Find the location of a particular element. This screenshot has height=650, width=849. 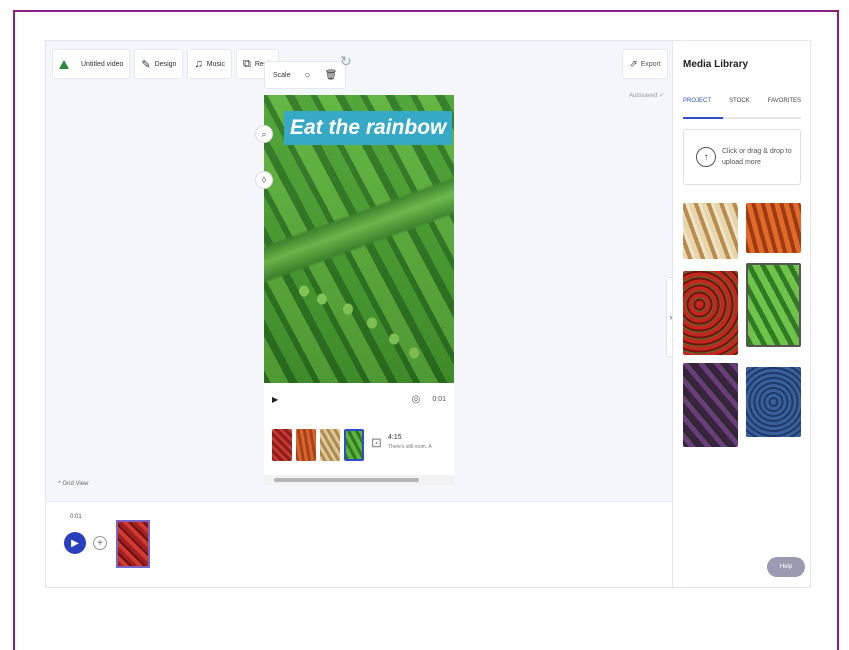

media-thumb-peas is located at coordinates (773, 305).